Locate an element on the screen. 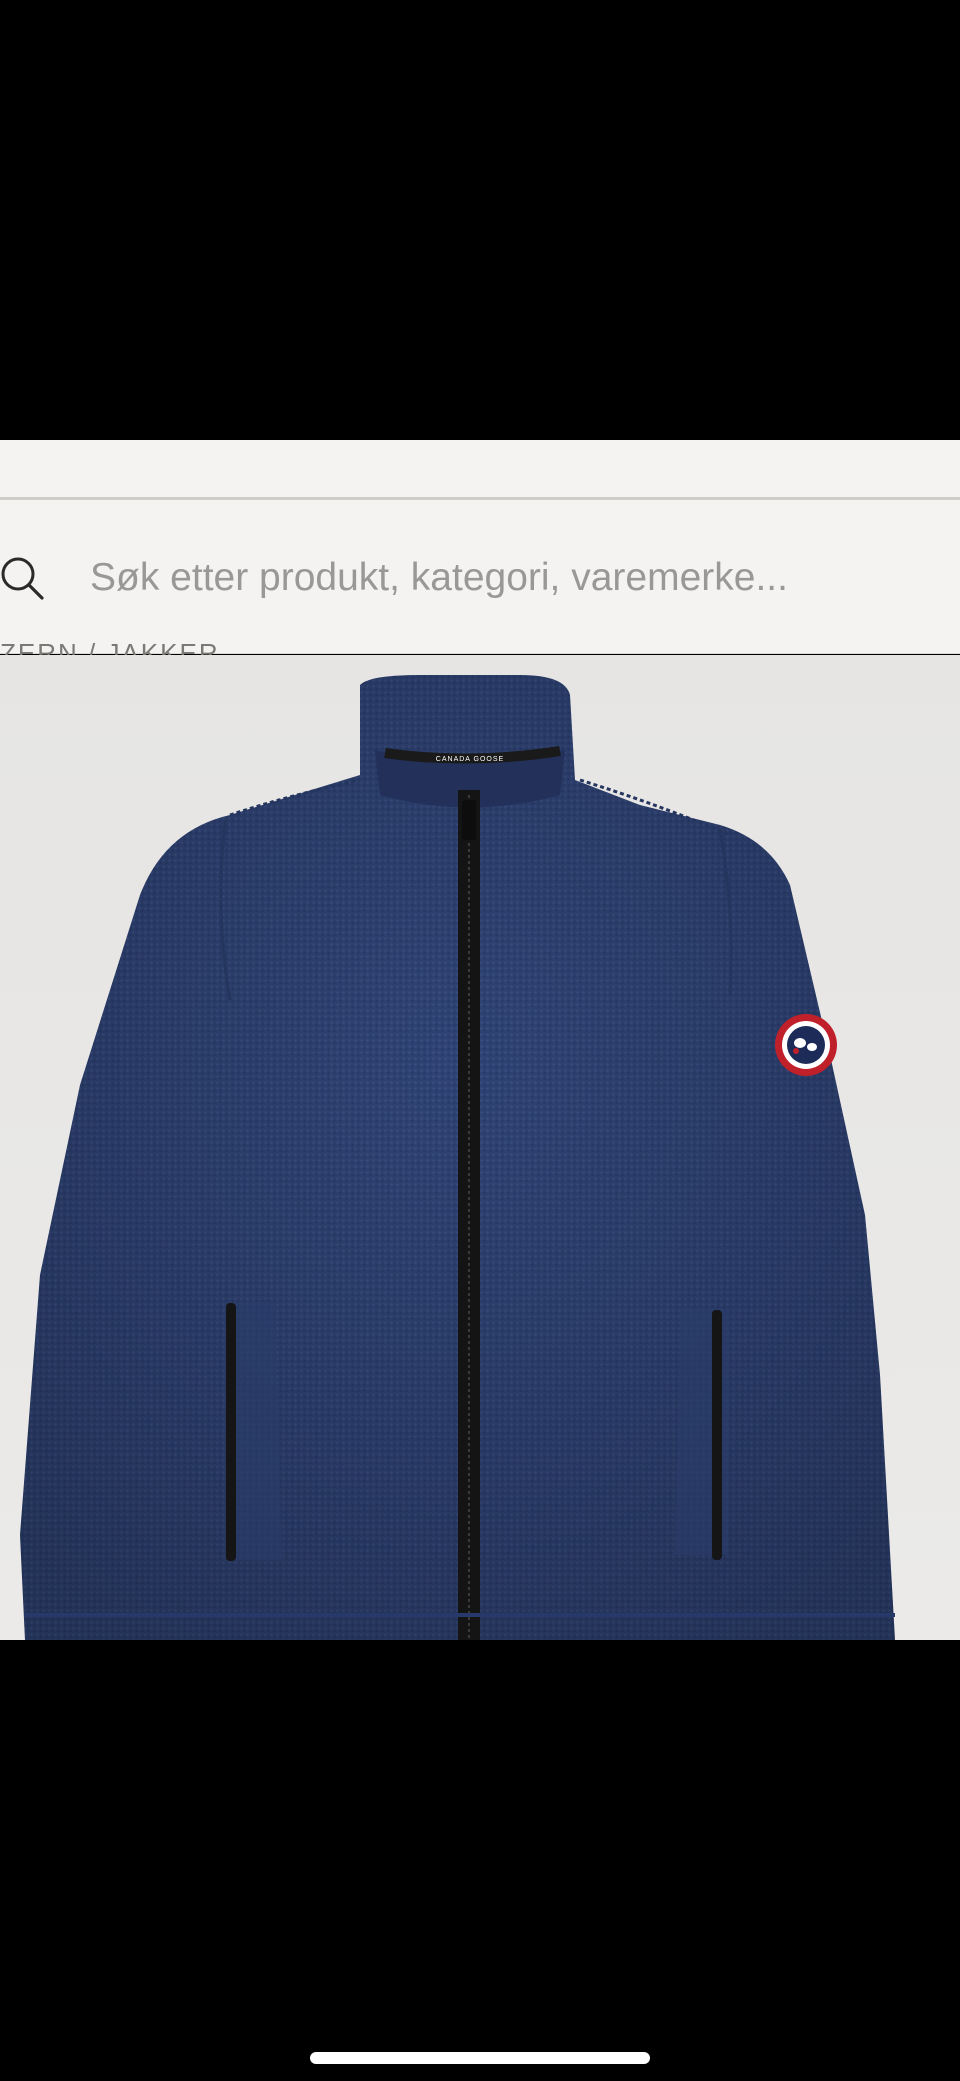  home-indicator is located at coordinates (480, 2058).